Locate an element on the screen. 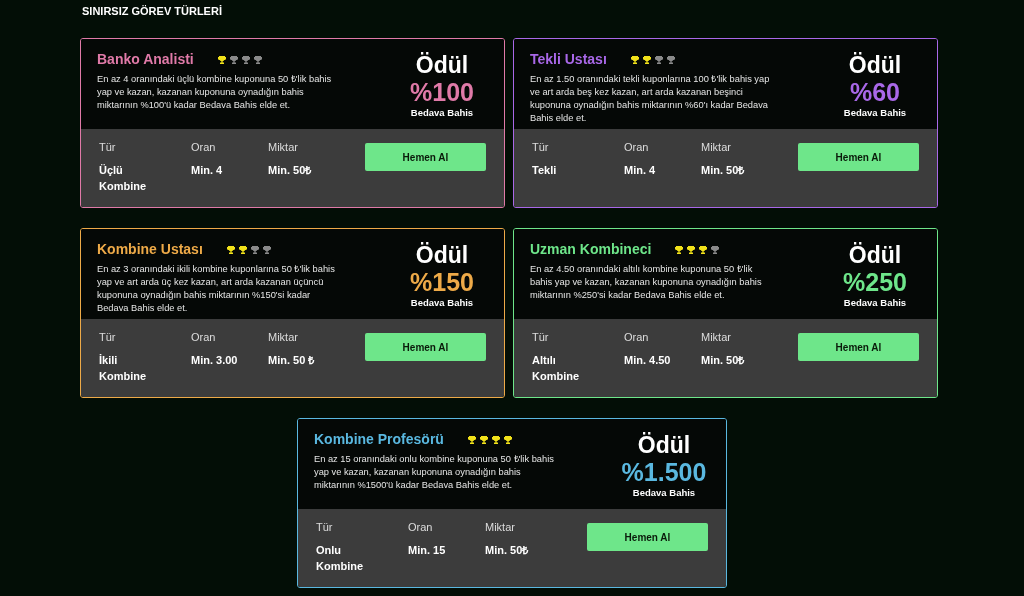 This screenshot has width=1024, height=596. reward-percent: %60 is located at coordinates (874, 92).